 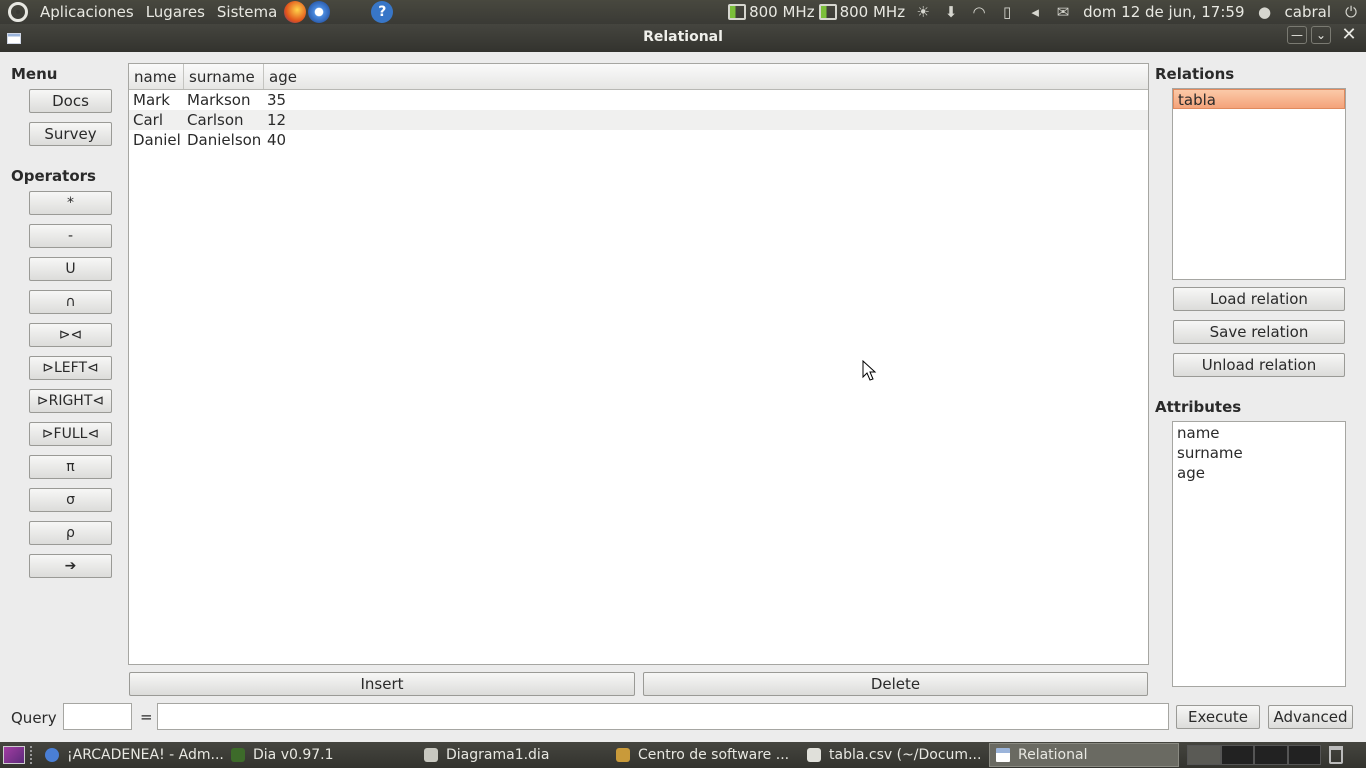 What do you see at coordinates (638, 100) in the screenshot?
I see `table-row: Mark Markson 35` at bounding box center [638, 100].